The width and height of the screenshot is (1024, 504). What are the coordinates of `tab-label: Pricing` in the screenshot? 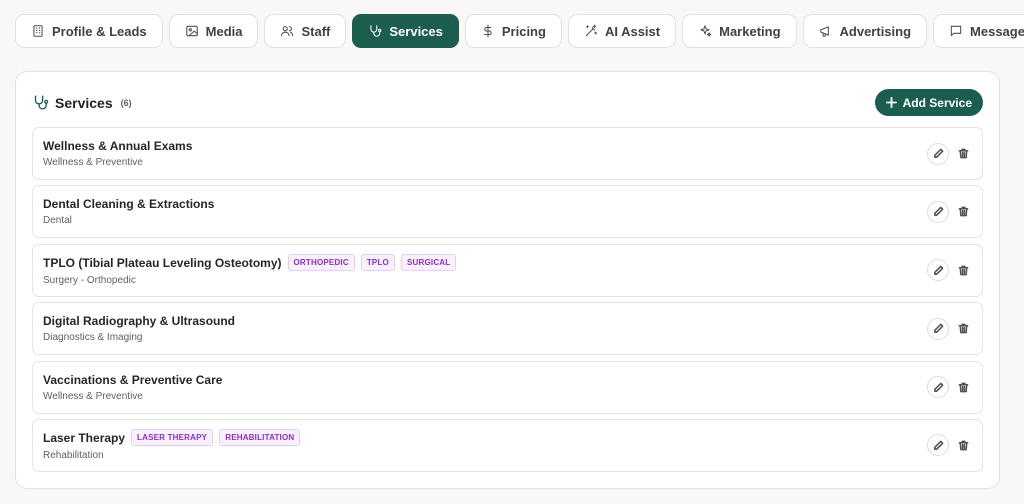 It's located at (523, 31).